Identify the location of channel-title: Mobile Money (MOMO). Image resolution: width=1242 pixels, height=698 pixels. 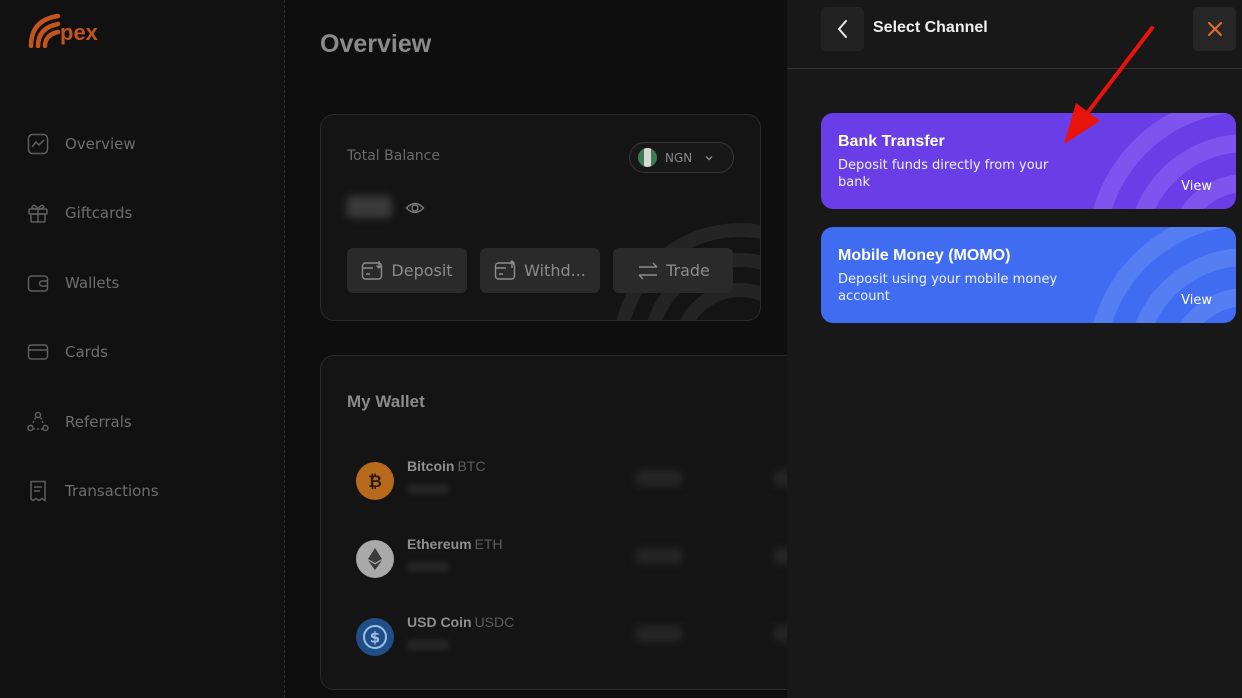
(924, 255).